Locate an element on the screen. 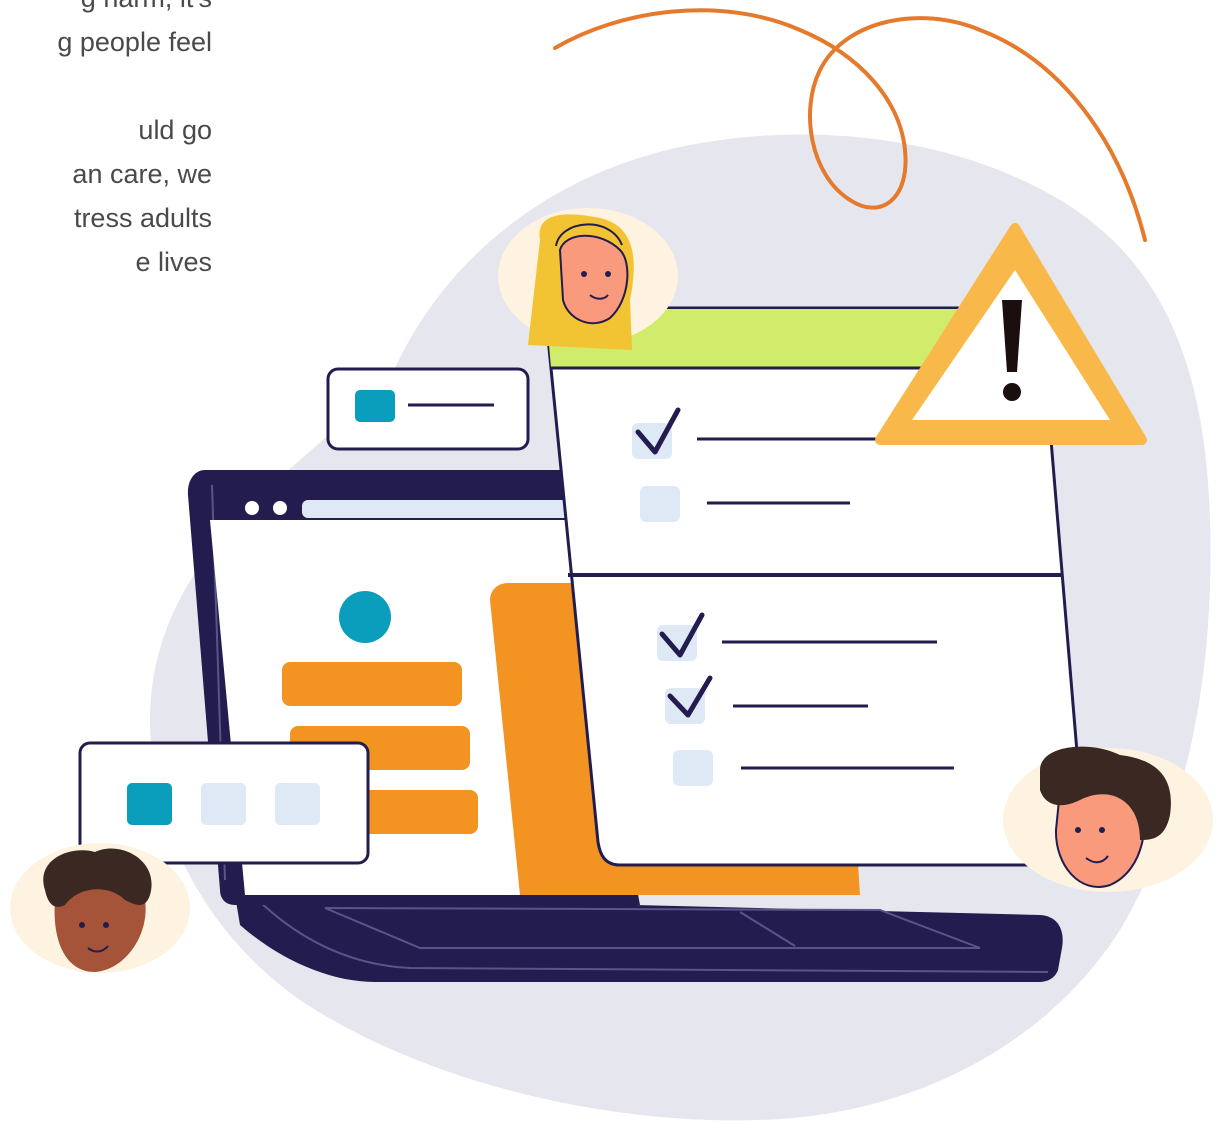 This screenshot has height=1128, width=1228. small-card-bottom is located at coordinates (224, 803).